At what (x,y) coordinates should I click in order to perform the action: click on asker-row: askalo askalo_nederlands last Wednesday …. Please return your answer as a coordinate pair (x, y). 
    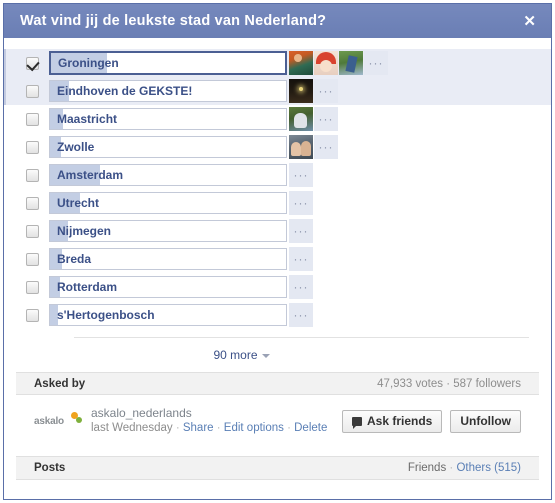
    Looking at the image, I should click on (277, 421).